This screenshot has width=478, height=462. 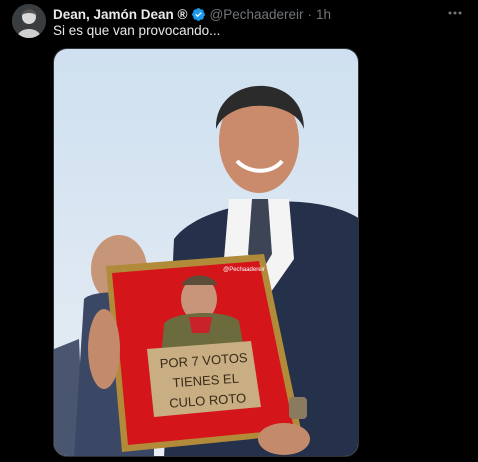 I want to click on avatar, so click(x=29, y=21).